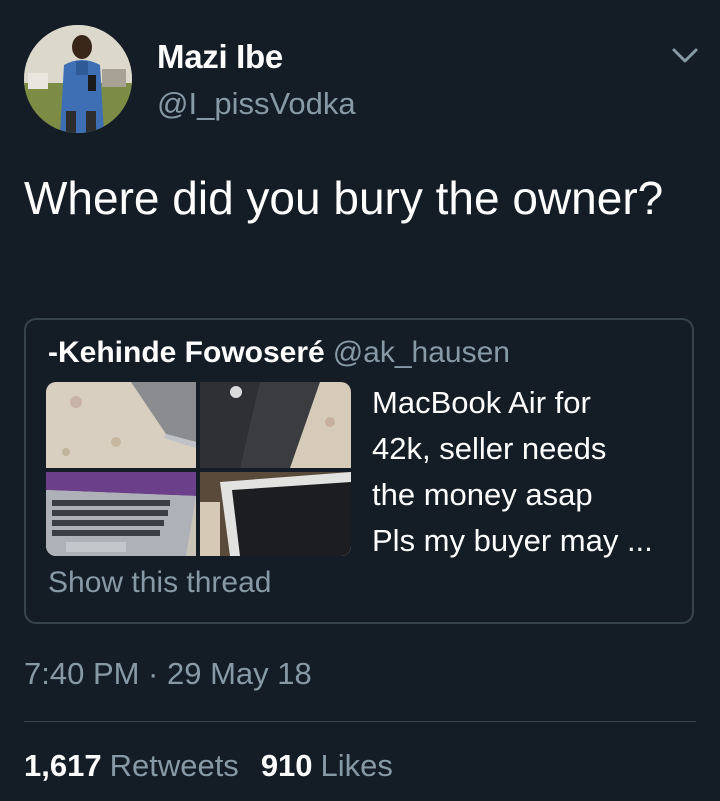 The height and width of the screenshot is (801, 720). What do you see at coordinates (159, 583) in the screenshot?
I see `show-thread-link: Show this thread` at bounding box center [159, 583].